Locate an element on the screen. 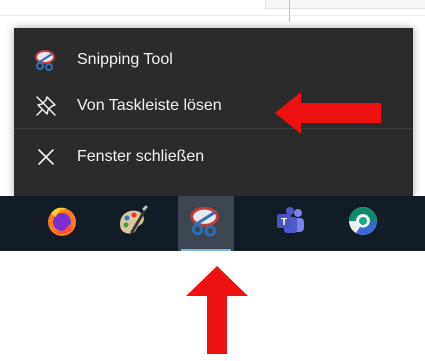  jumplist-item-label: Snipping Tool is located at coordinates (125, 59).